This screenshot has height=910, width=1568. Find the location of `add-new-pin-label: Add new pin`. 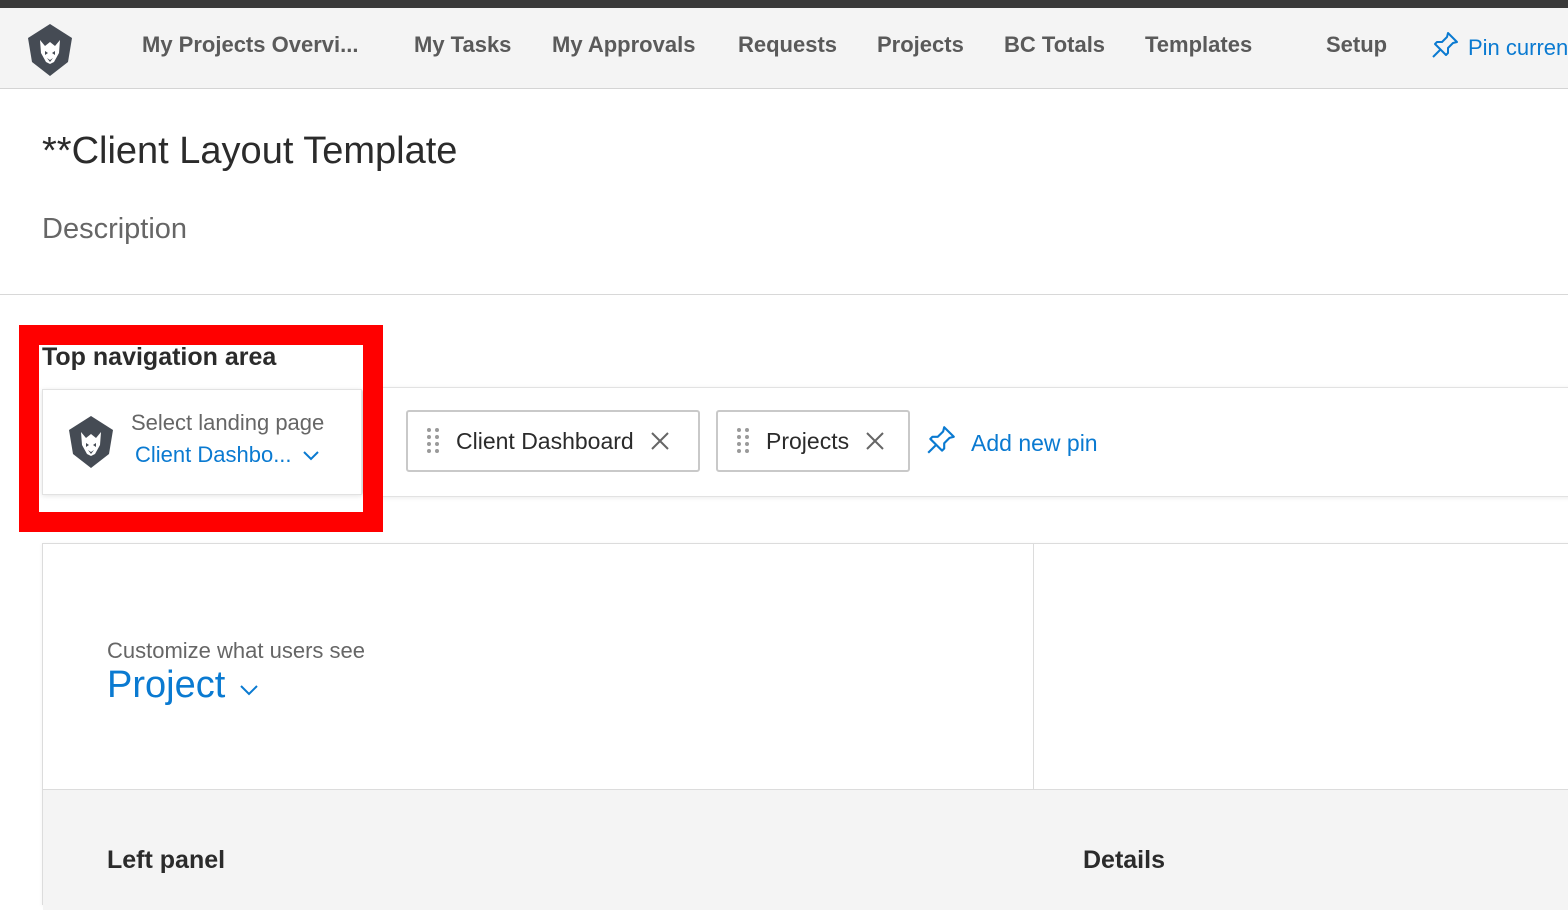

add-new-pin-label: Add new pin is located at coordinates (1034, 442).